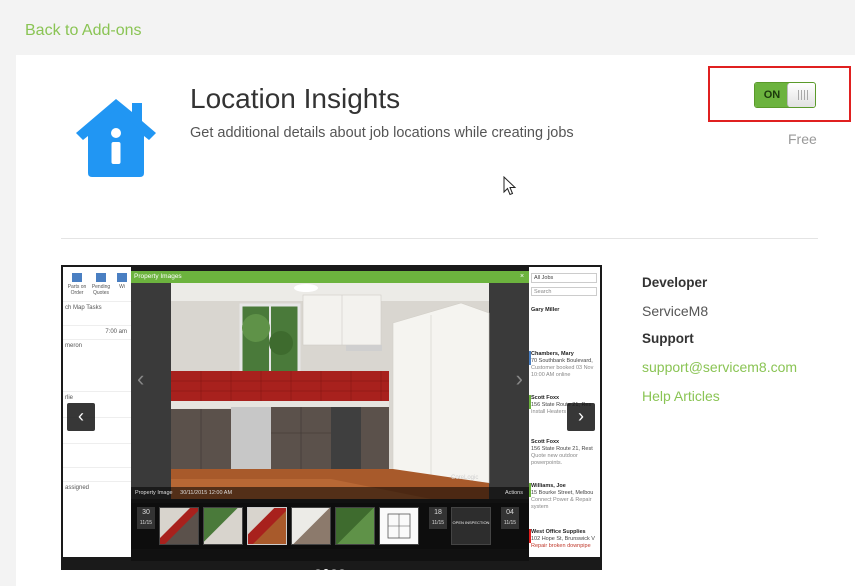  I want to click on left-row-staff: rlie, so click(97, 397).